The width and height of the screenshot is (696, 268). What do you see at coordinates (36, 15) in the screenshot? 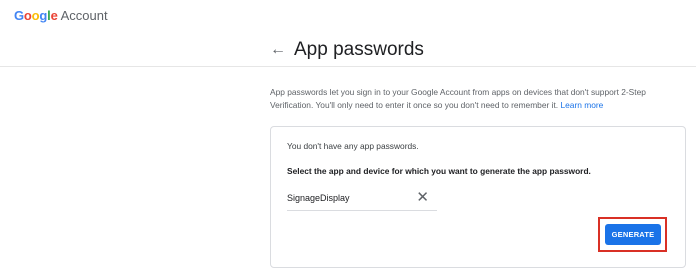
I see `google-logo: Google` at bounding box center [36, 15].